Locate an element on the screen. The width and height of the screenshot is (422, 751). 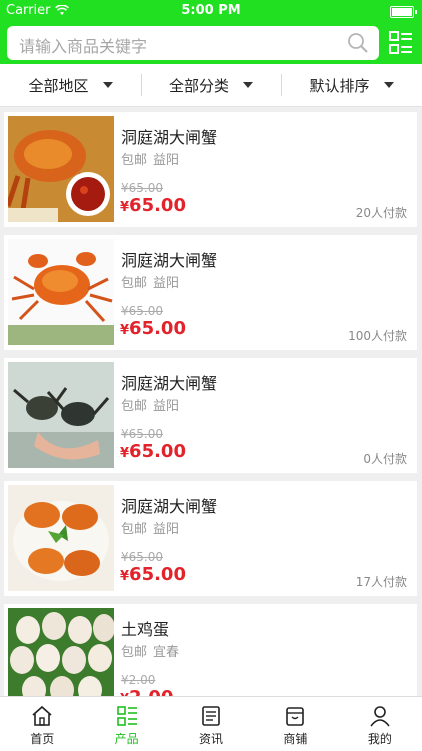
tab-profile: 我的 is located at coordinates (380, 724).